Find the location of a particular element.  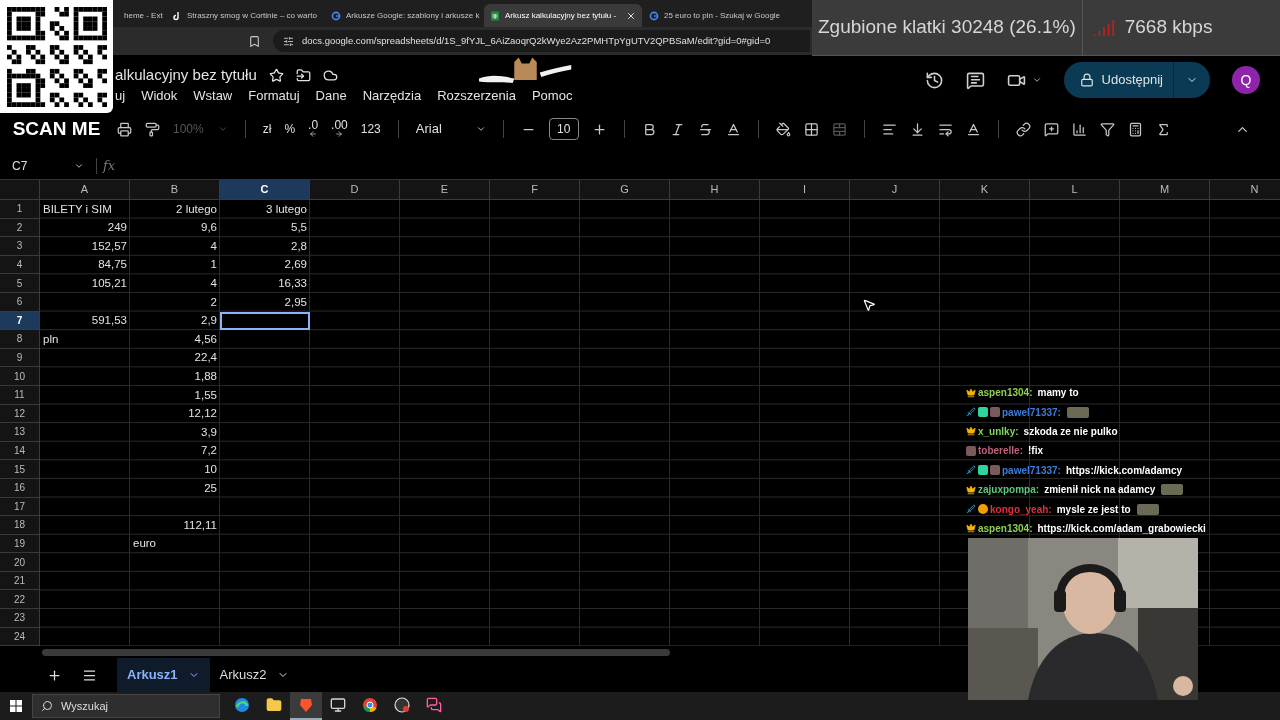

strikethrough-icon is located at coordinates (705, 129).